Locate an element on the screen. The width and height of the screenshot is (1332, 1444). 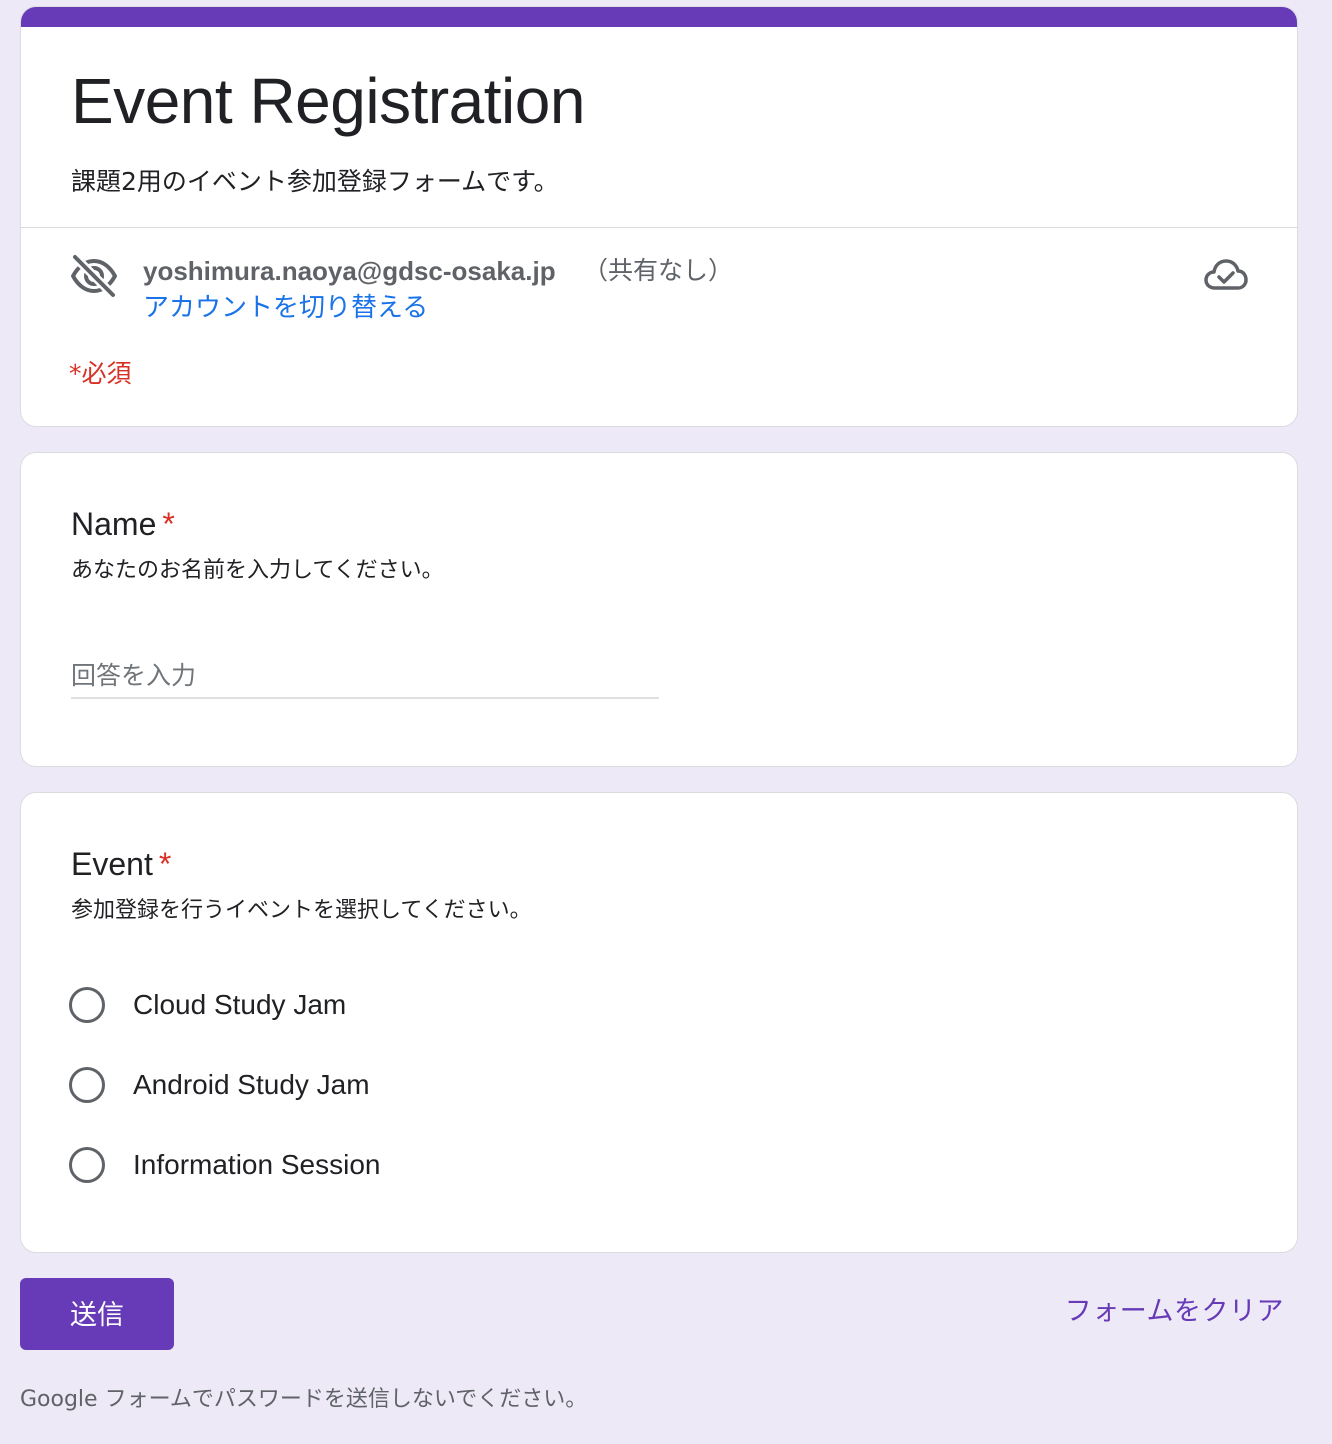
form-description: 課題2用のイベント参加登録フォームです。 is located at coordinates (315, 181).